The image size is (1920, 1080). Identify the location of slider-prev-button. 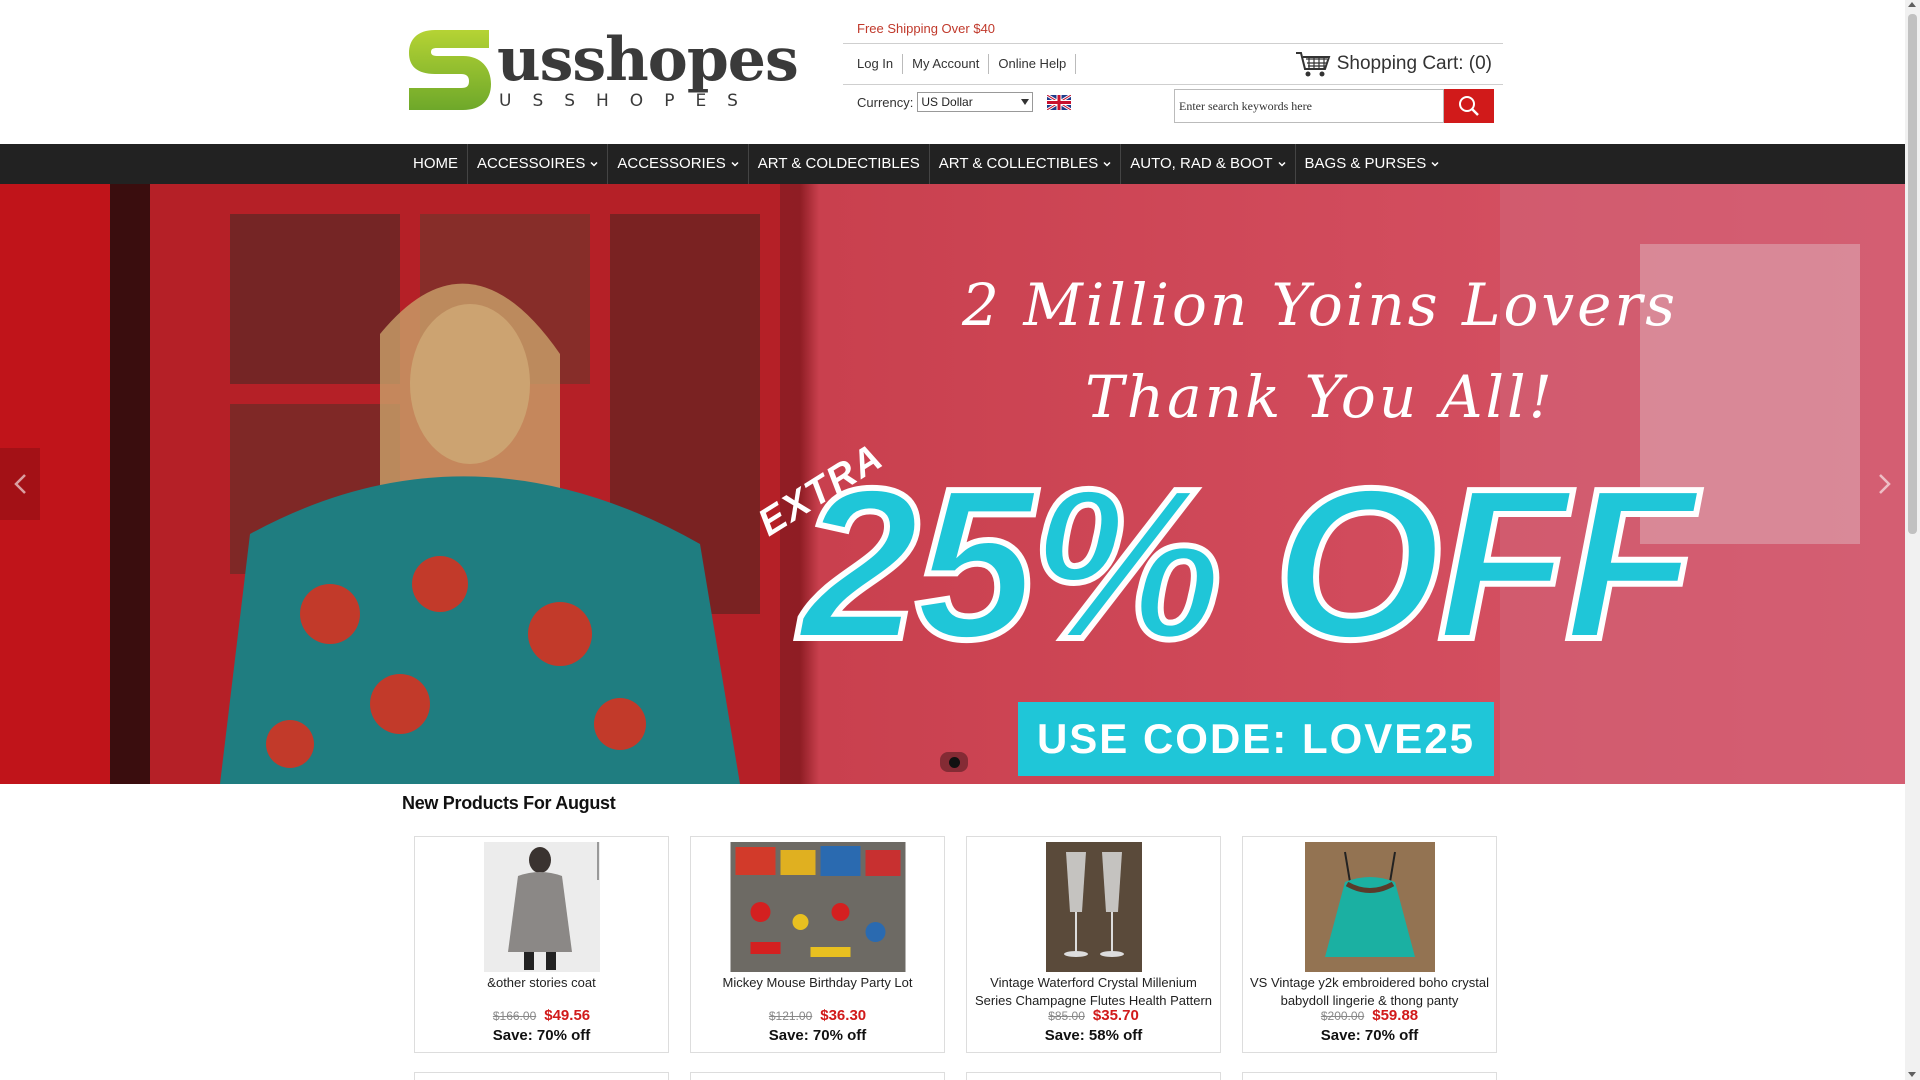
(20, 484).